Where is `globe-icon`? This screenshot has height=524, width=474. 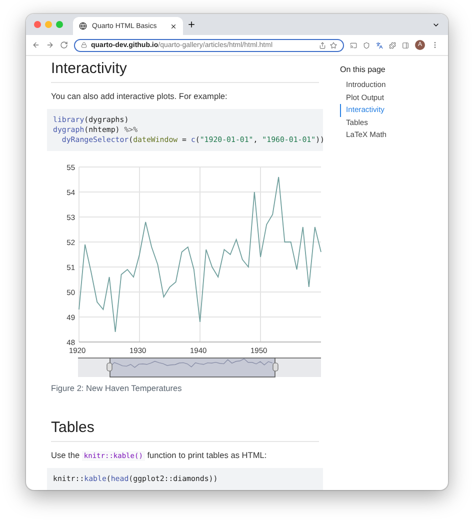 globe-icon is located at coordinates (83, 26).